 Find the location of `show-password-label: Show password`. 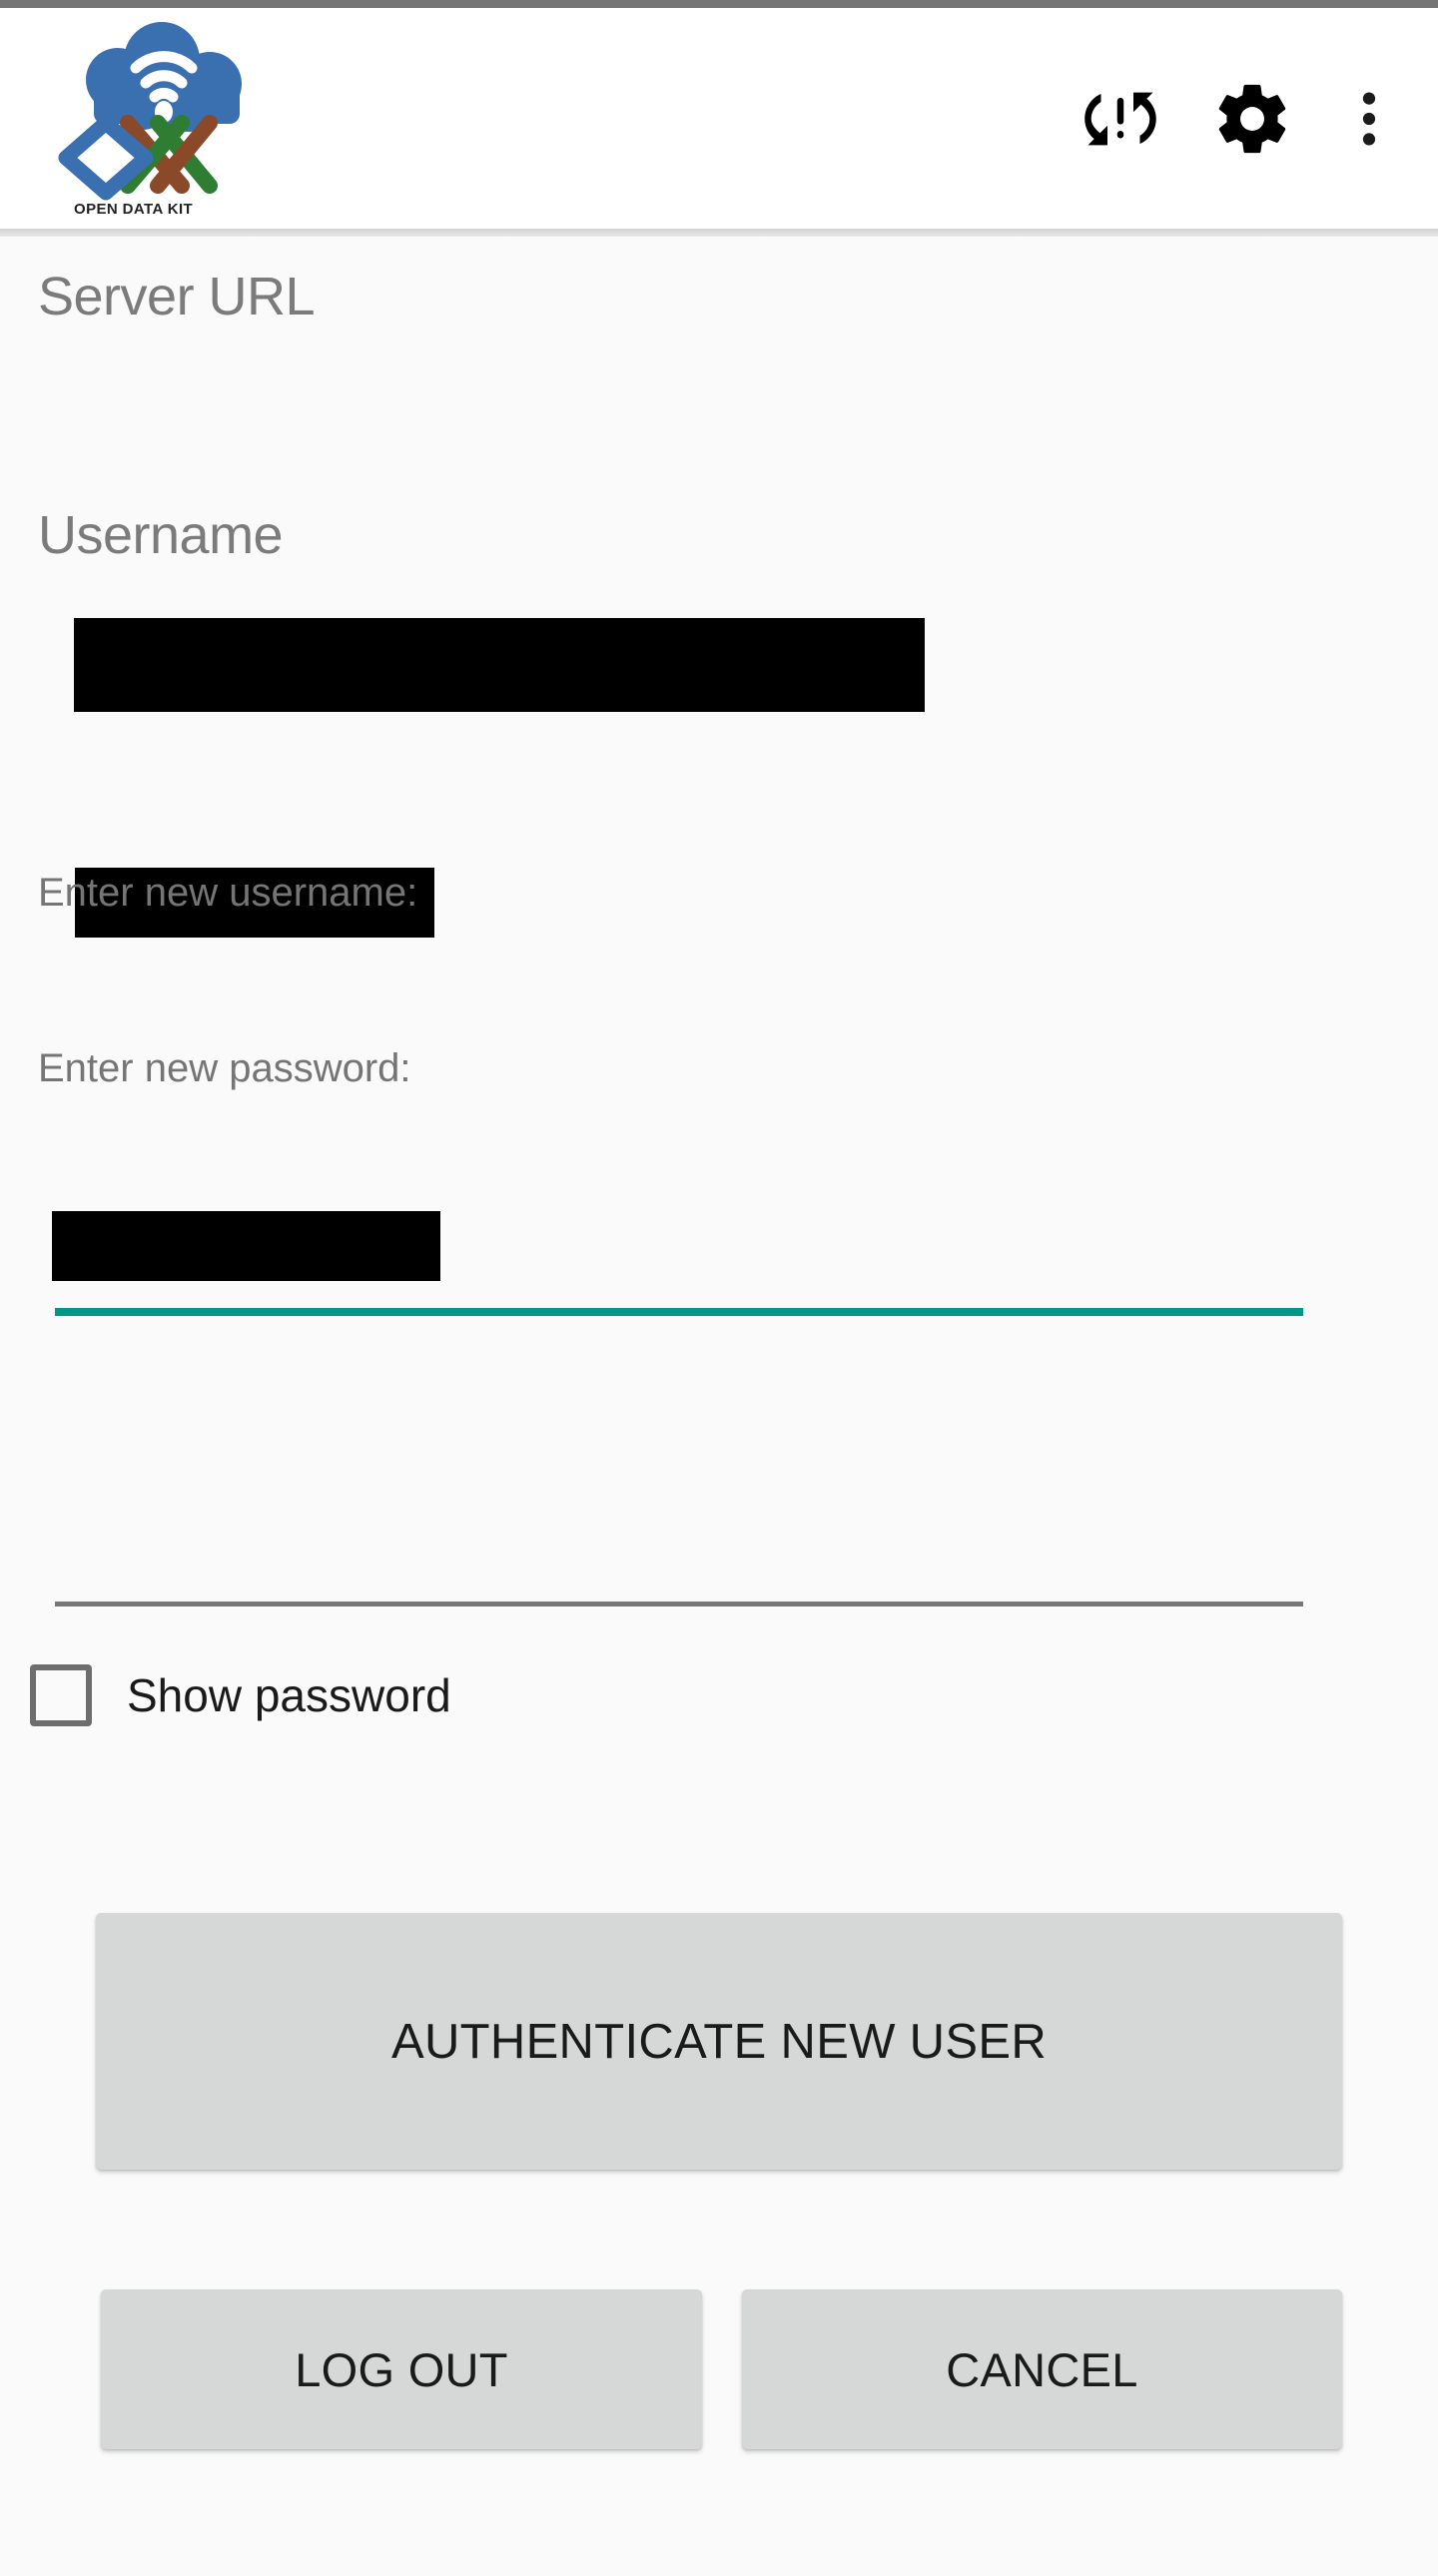

show-password-label: Show password is located at coordinates (289, 1695).